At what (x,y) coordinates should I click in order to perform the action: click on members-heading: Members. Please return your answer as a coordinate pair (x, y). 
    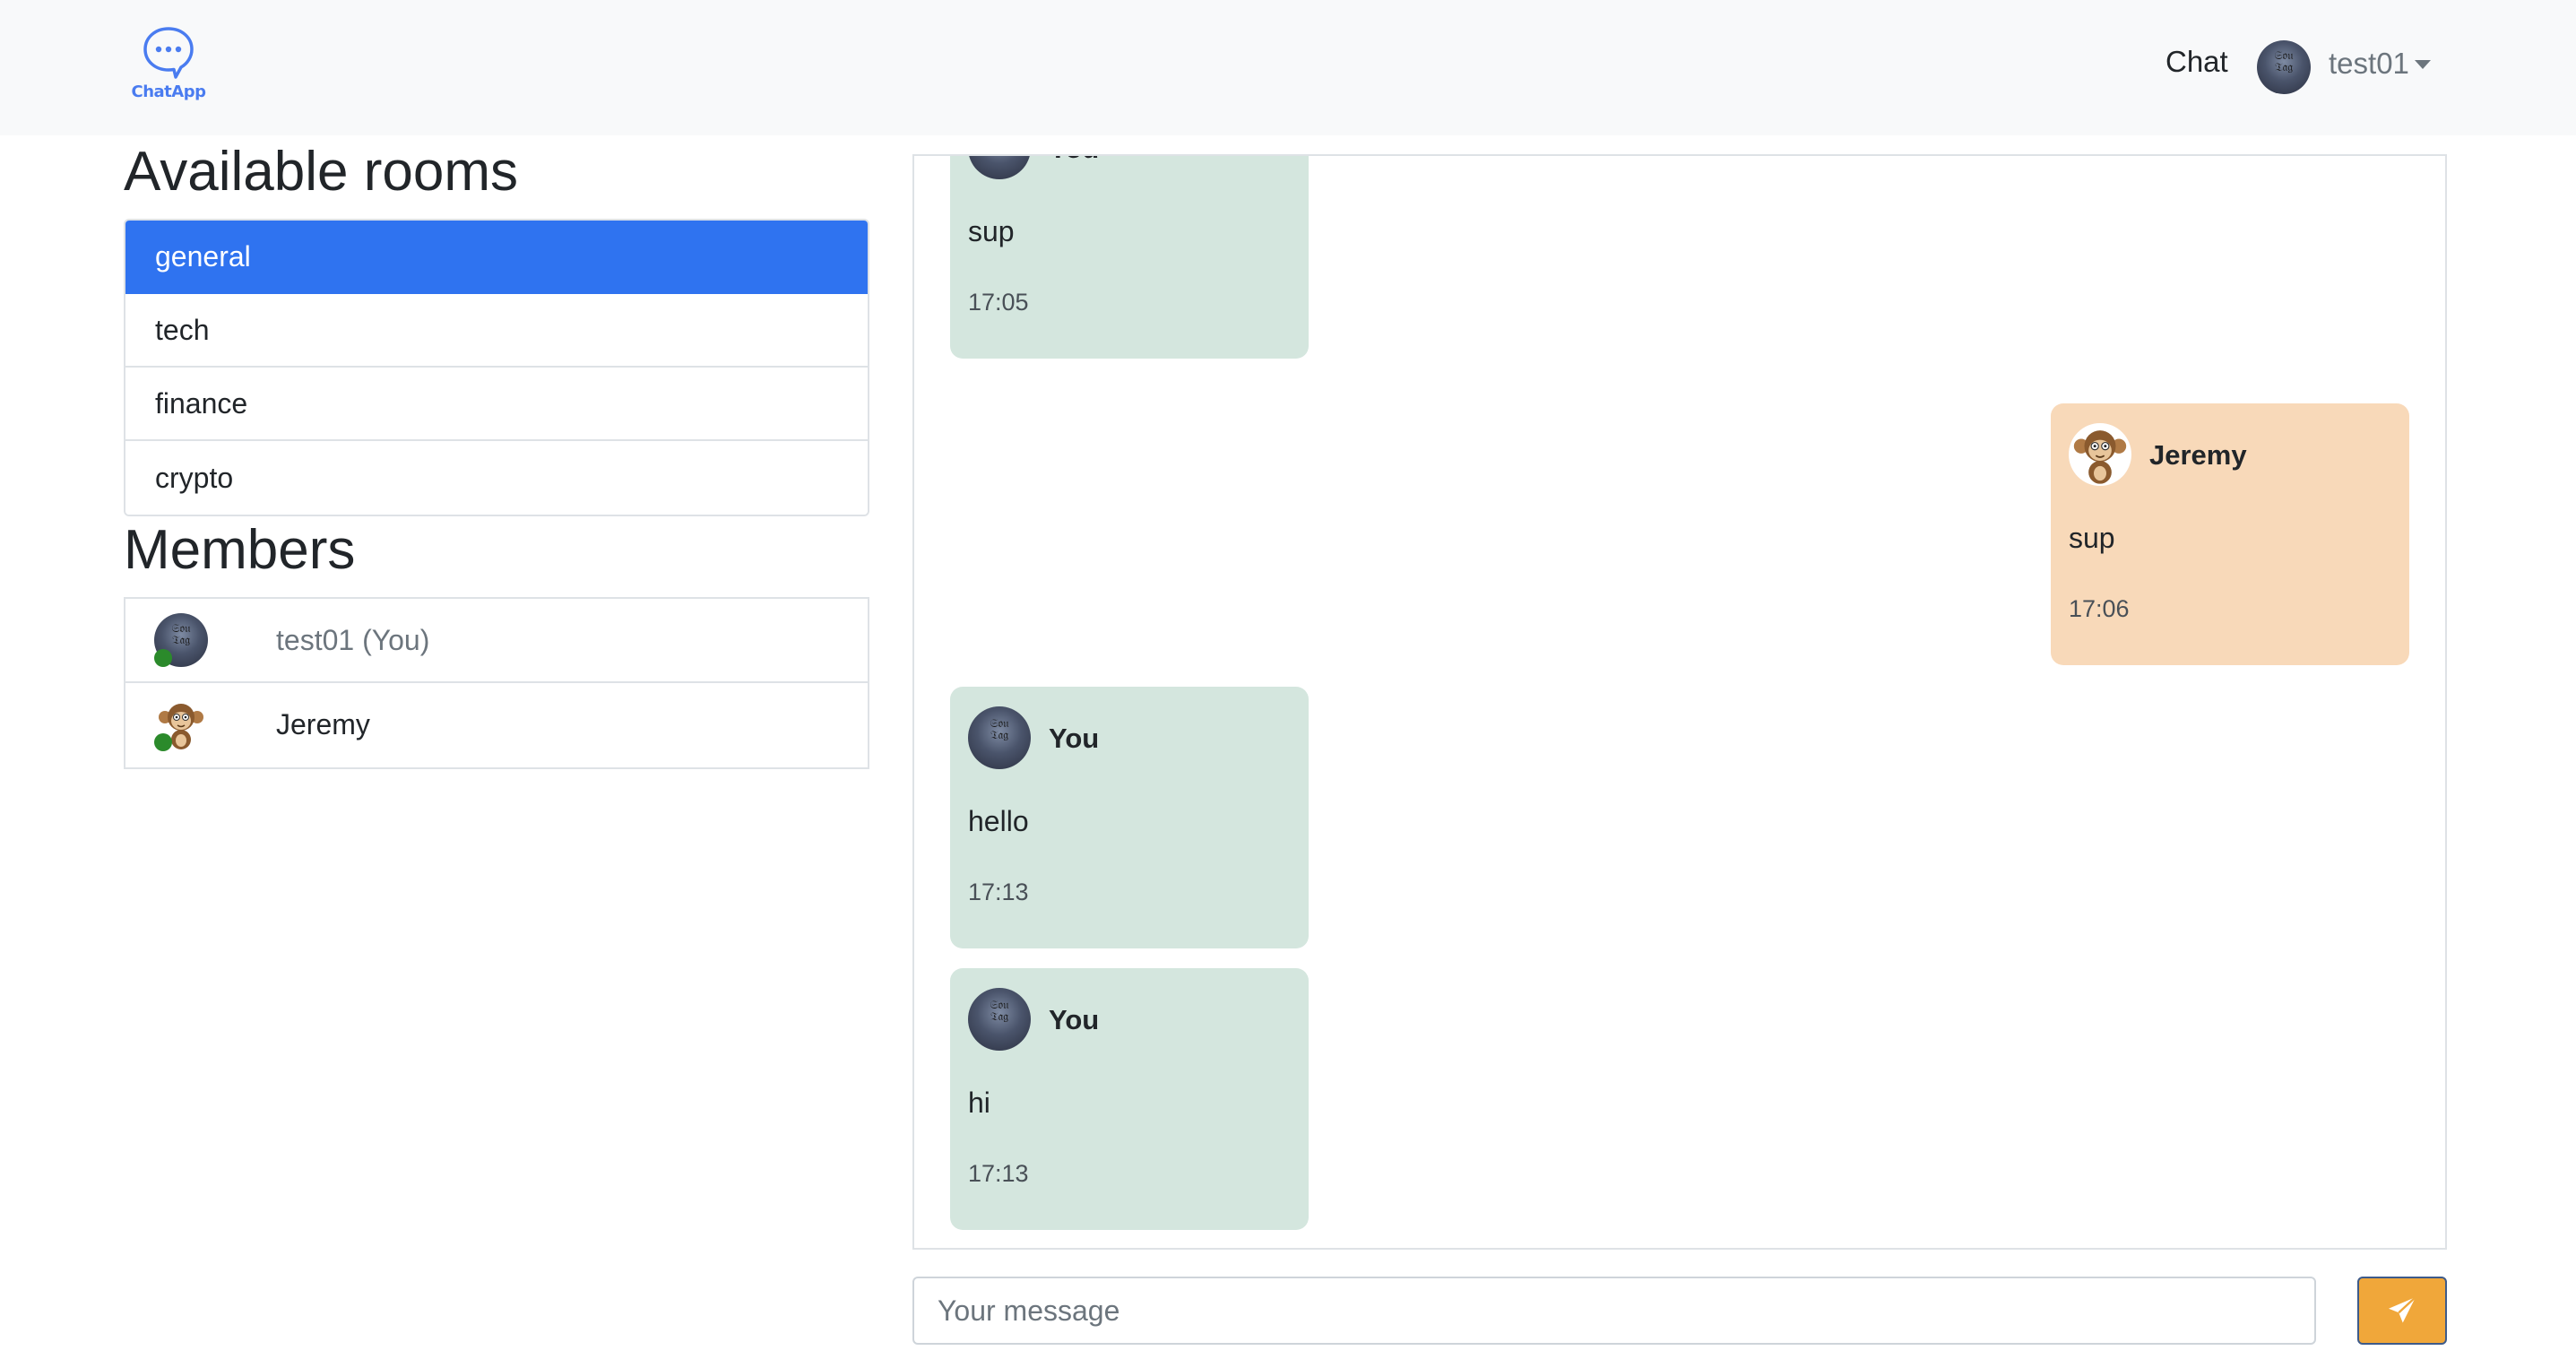
    Looking at the image, I should click on (240, 550).